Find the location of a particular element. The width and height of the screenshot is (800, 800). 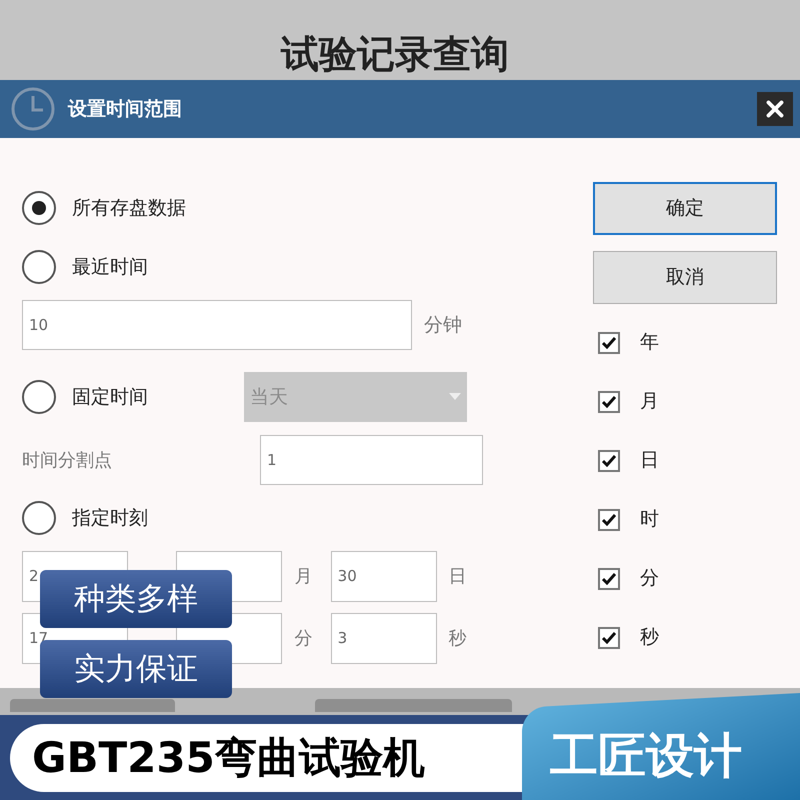

option-label: 所有存盘数据 is located at coordinates (129, 208).